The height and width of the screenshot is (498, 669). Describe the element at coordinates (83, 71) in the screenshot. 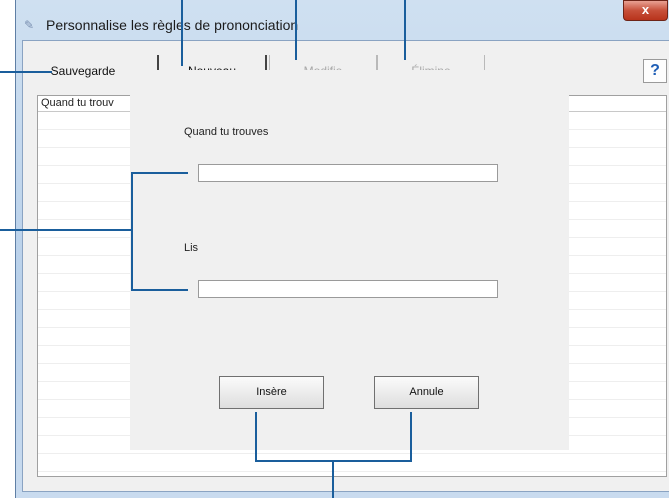

I see `tab-sauvegarde-label: Sauvegarde` at that location.